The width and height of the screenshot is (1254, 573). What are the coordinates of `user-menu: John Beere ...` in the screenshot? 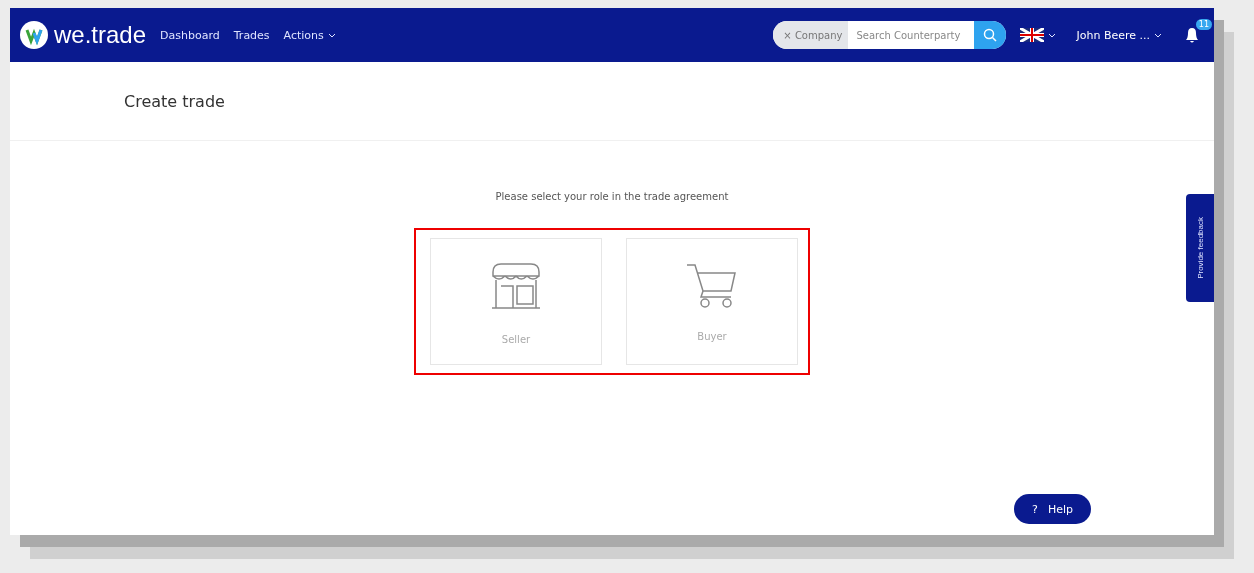 It's located at (1119, 35).